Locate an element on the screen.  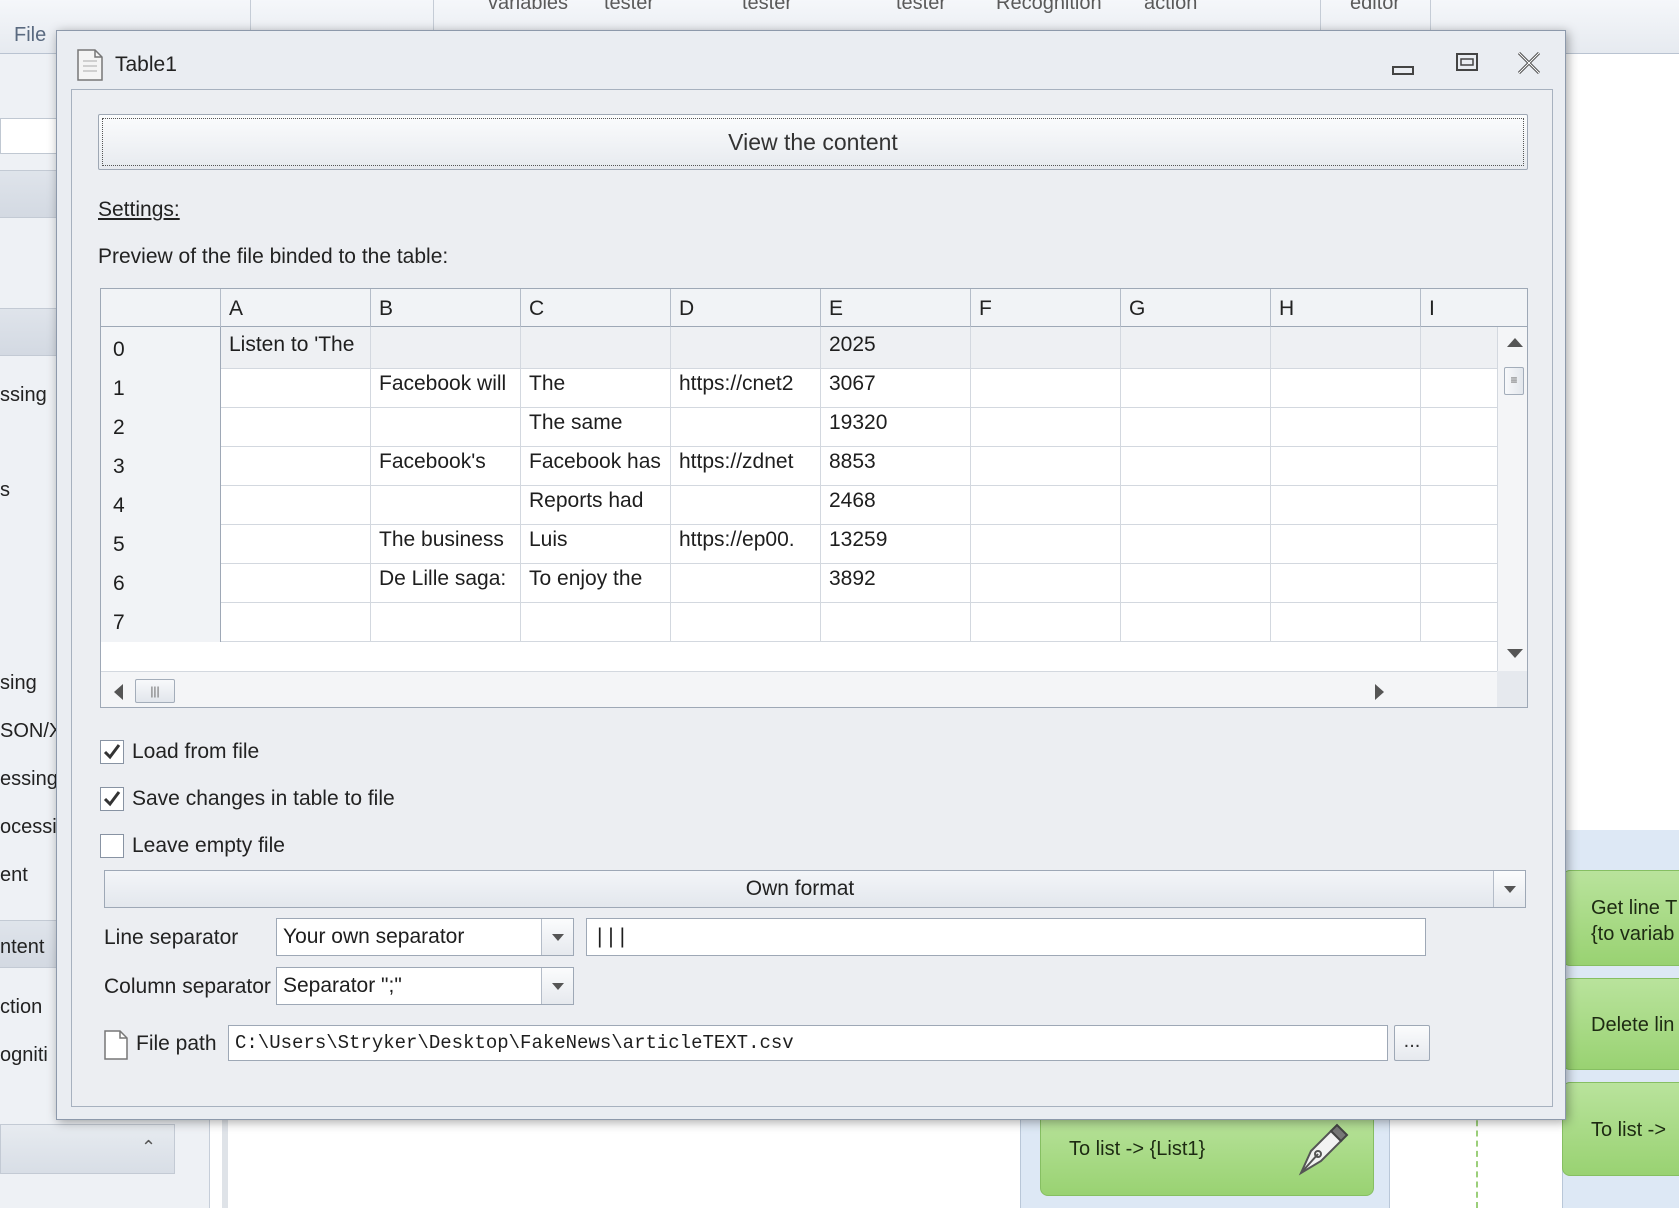
grid-cell: https://ep00. is located at coordinates (746, 543).